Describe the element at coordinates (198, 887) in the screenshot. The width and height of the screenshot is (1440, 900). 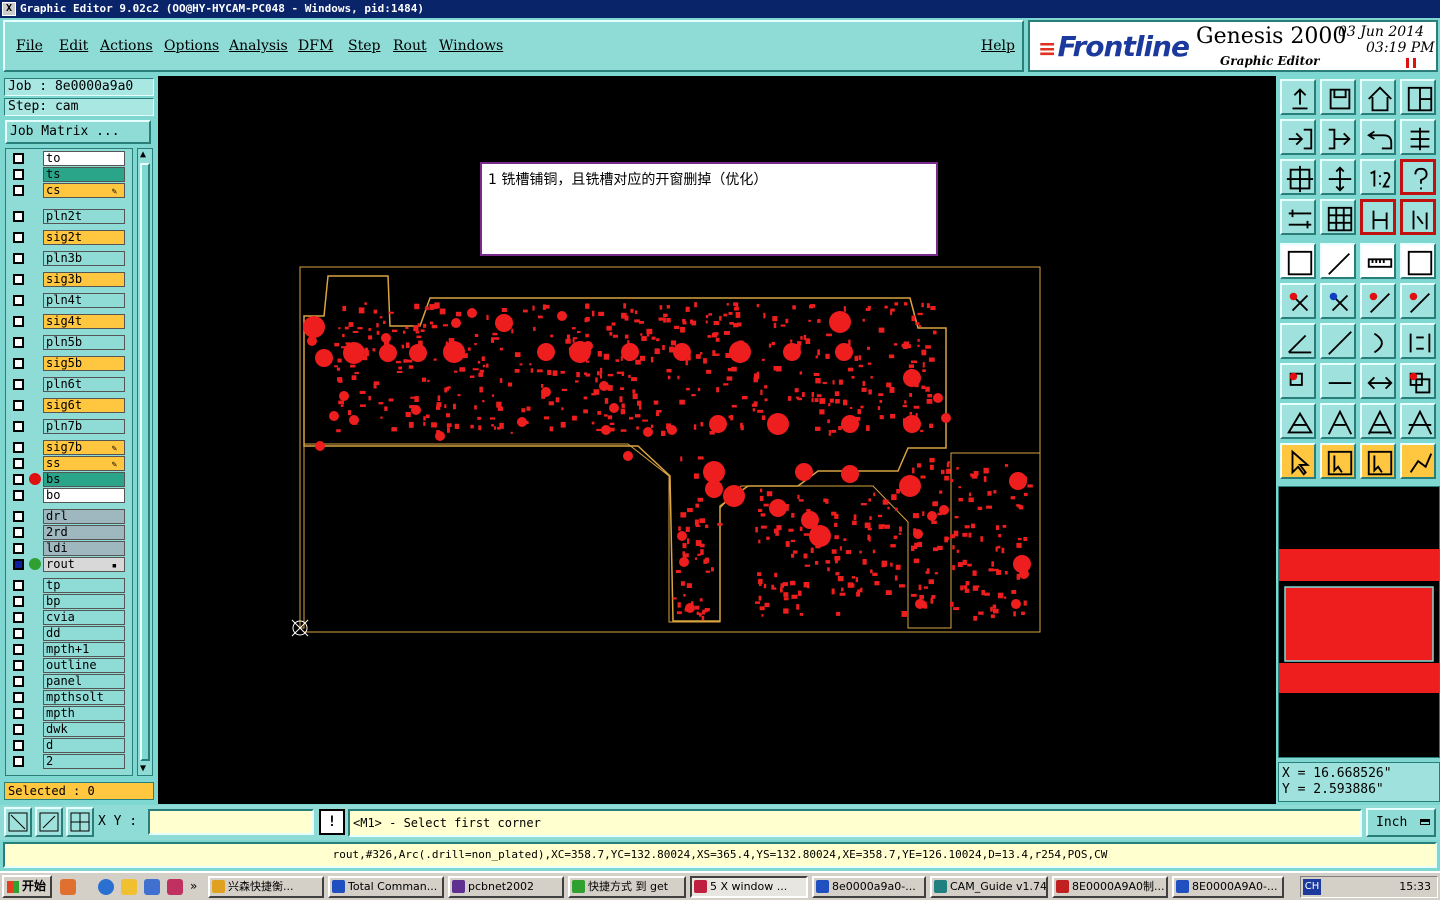
I see `more-icon: »` at that location.